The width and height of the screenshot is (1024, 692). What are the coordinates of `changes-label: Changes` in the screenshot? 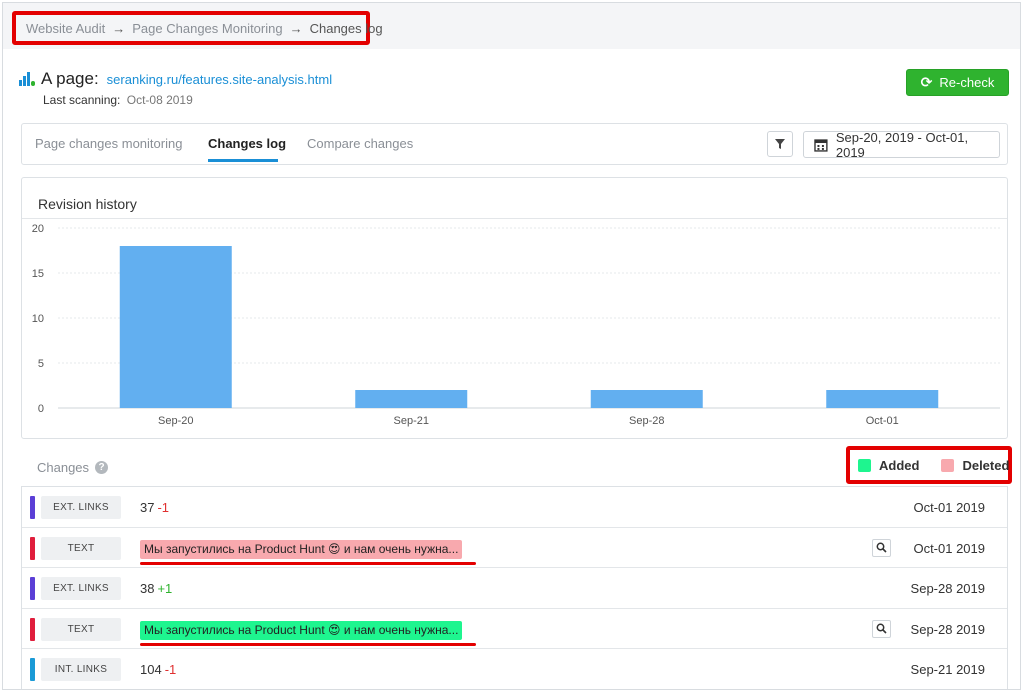 It's located at (63, 467).